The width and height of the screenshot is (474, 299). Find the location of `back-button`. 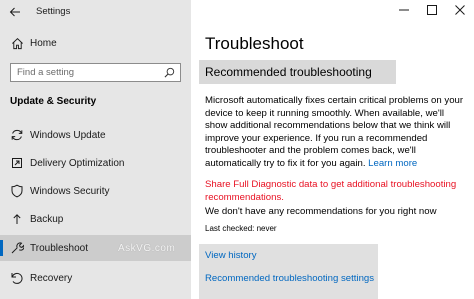

back-button is located at coordinates (15, 12).